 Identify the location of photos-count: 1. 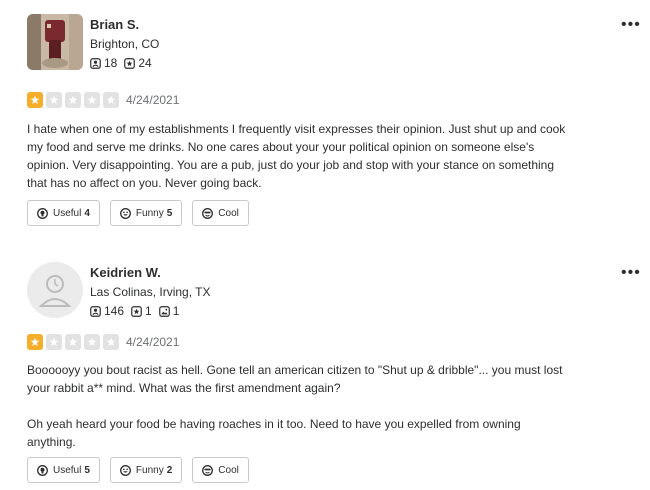
(176, 311).